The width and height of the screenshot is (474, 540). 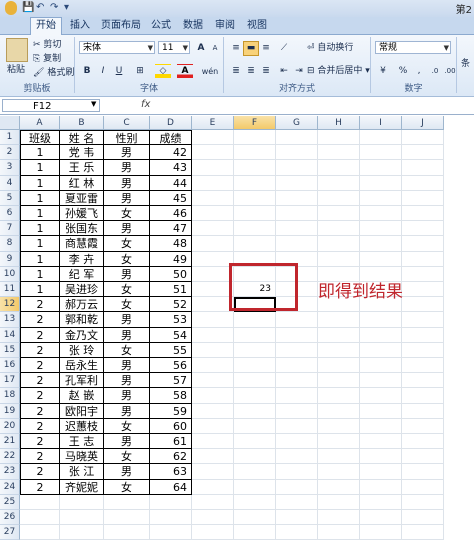 What do you see at coordinates (297, 123) in the screenshot?
I see `column-header: G` at bounding box center [297, 123].